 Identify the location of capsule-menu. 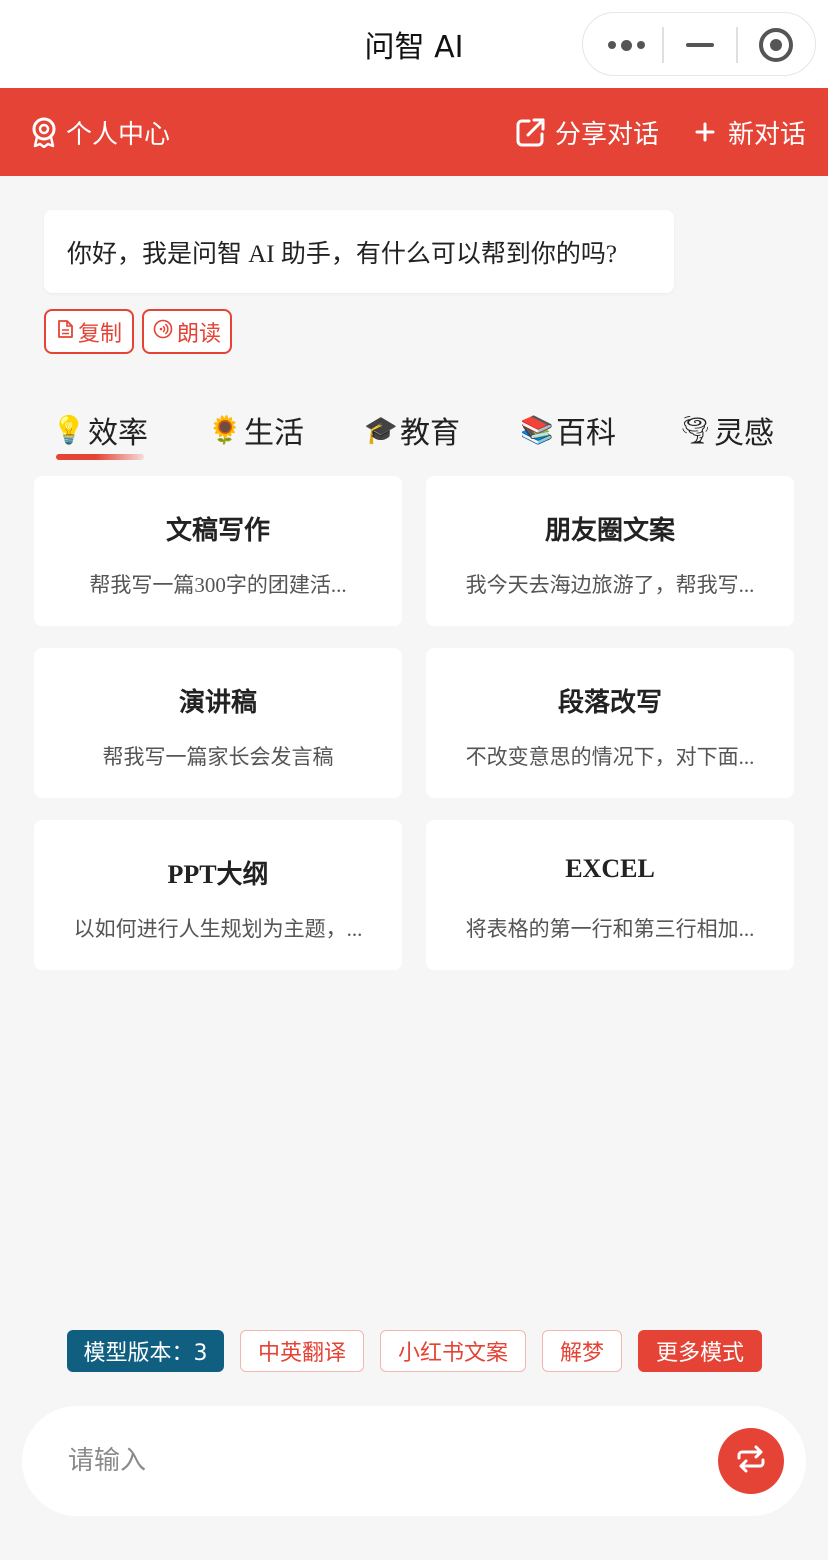
(699, 44).